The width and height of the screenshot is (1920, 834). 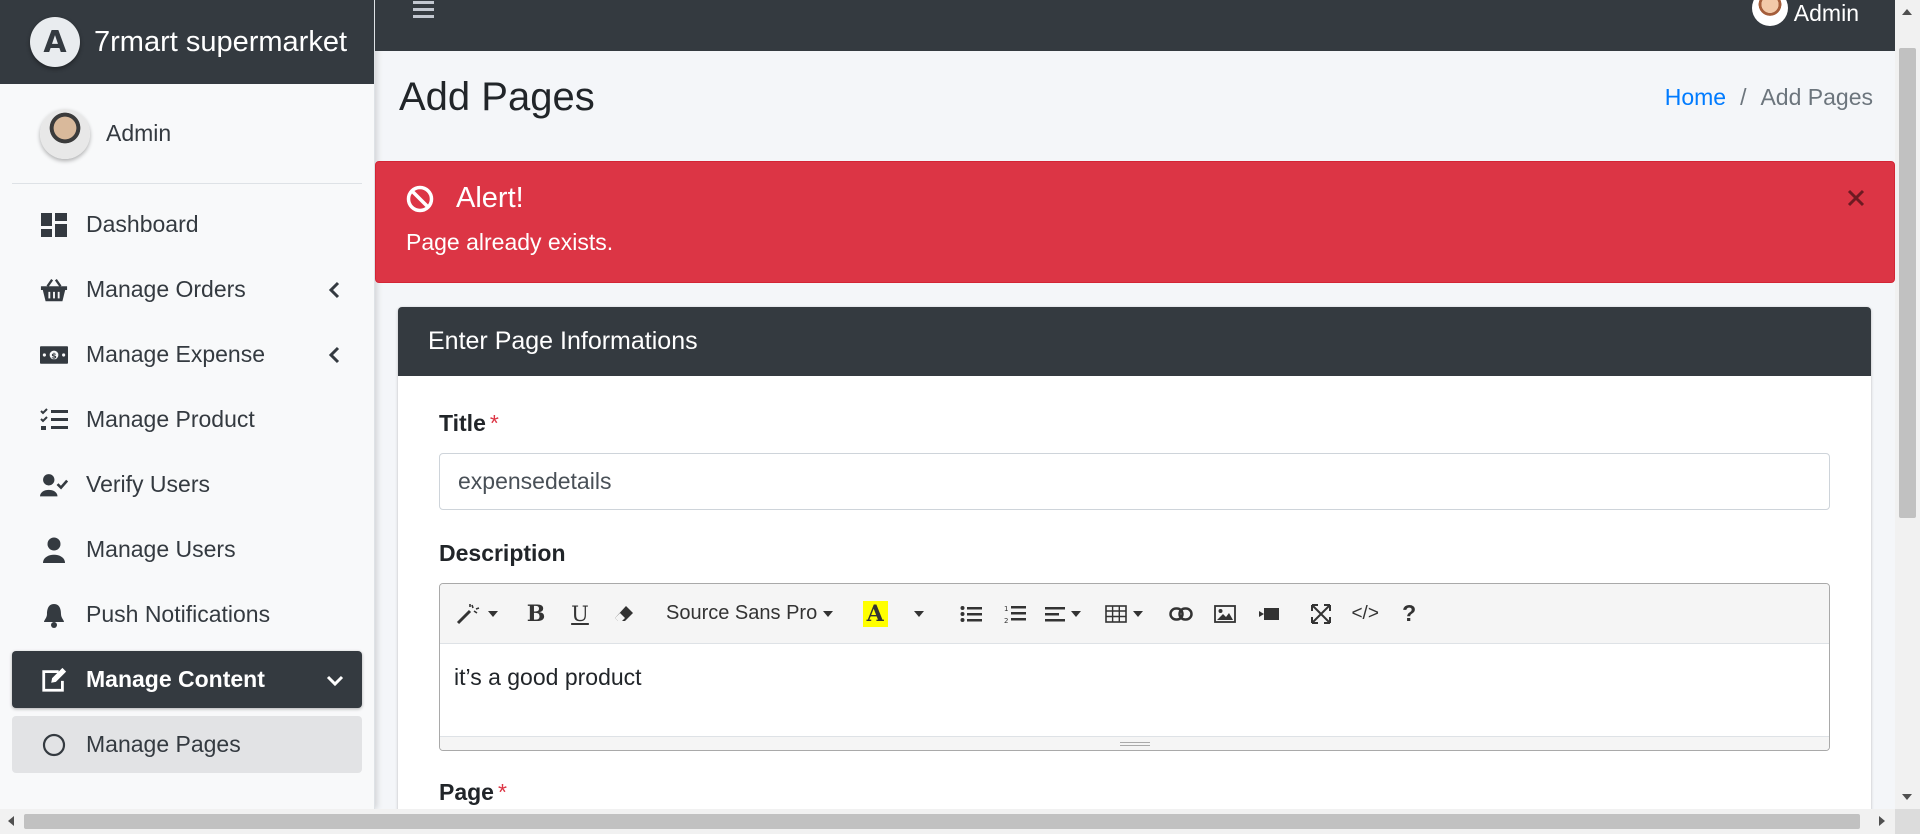 What do you see at coordinates (161, 549) in the screenshot?
I see `sidebar-item-label: Manage Users` at bounding box center [161, 549].